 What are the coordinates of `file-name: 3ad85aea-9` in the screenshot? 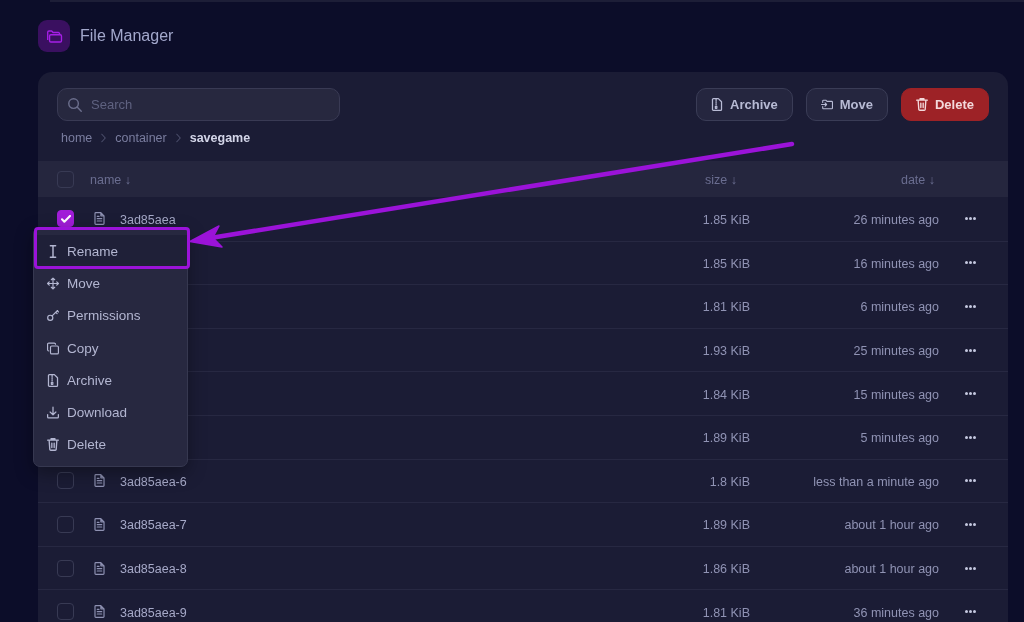 It's located at (153, 612).